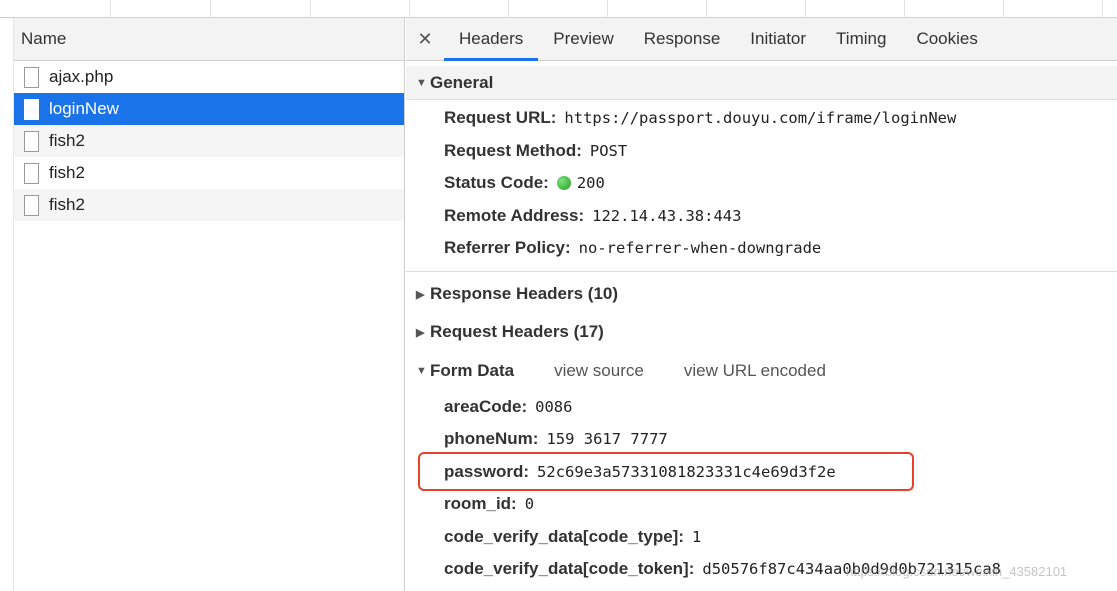  I want to click on field-value: 52c69e3a57331081823331c4e69d3f2e, so click(686, 472).